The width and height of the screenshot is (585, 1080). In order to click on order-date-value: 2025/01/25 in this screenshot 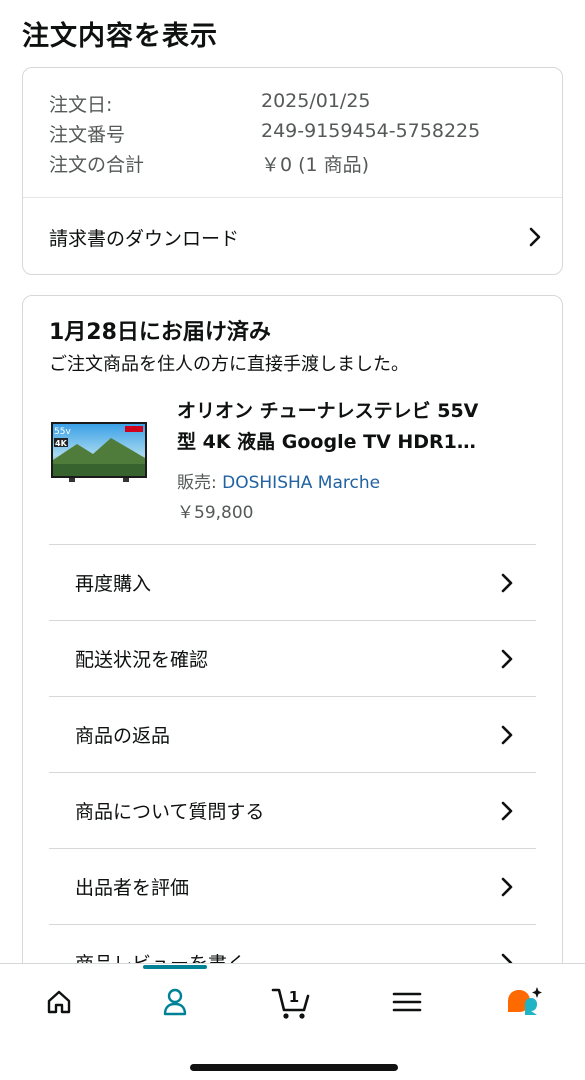, I will do `click(316, 101)`.